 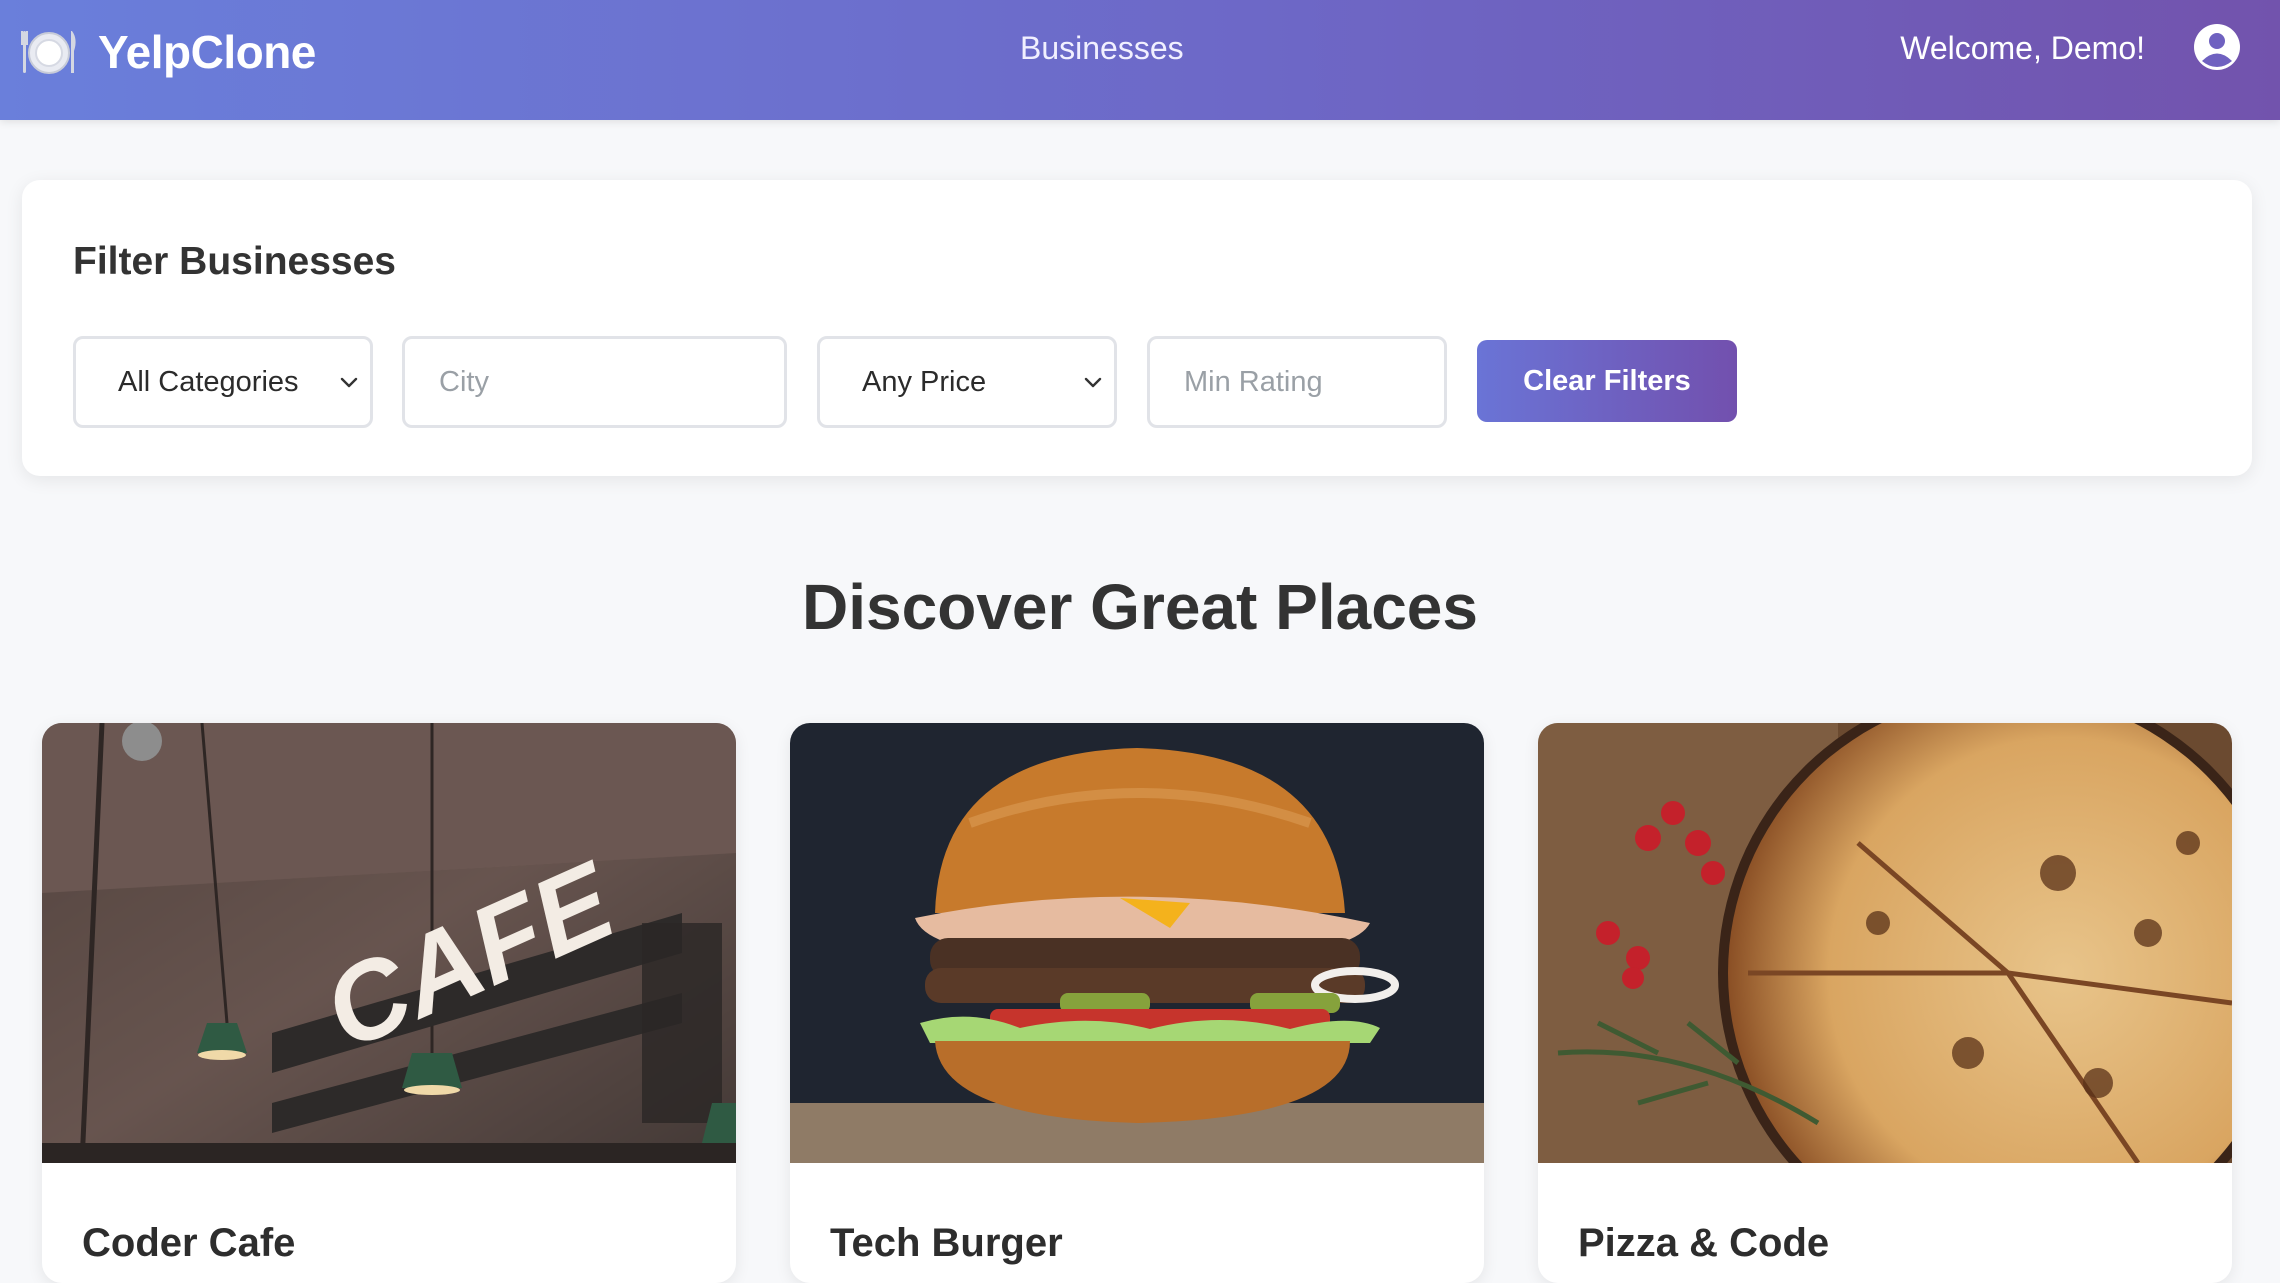 I want to click on category-select: All Categories, so click(x=223, y=382).